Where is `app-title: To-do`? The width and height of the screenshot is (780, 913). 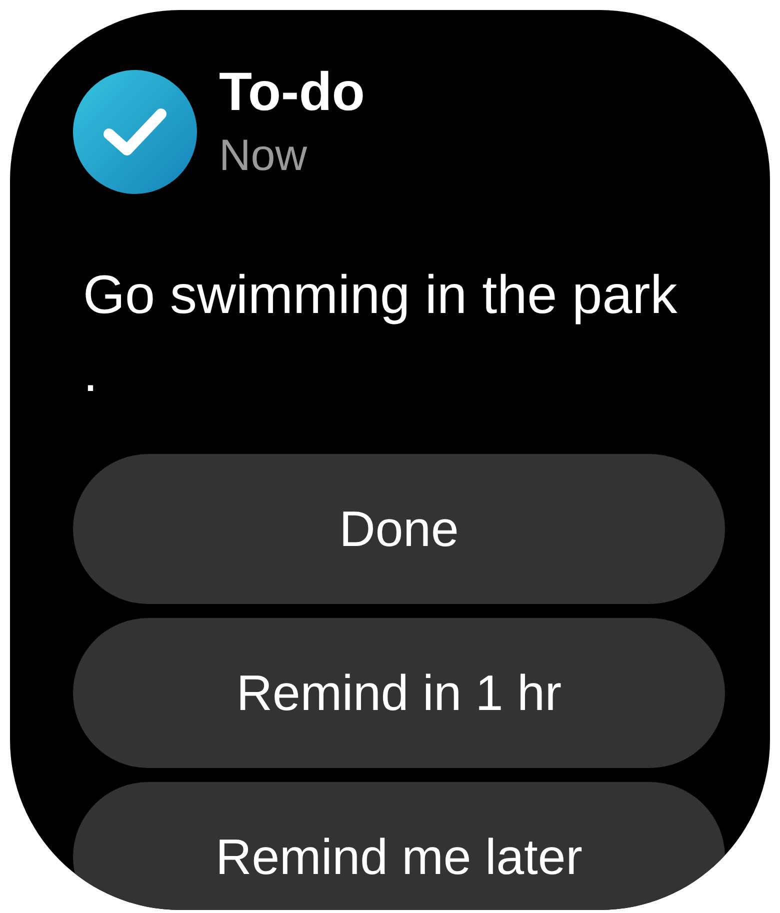
app-title: To-do is located at coordinates (292, 92).